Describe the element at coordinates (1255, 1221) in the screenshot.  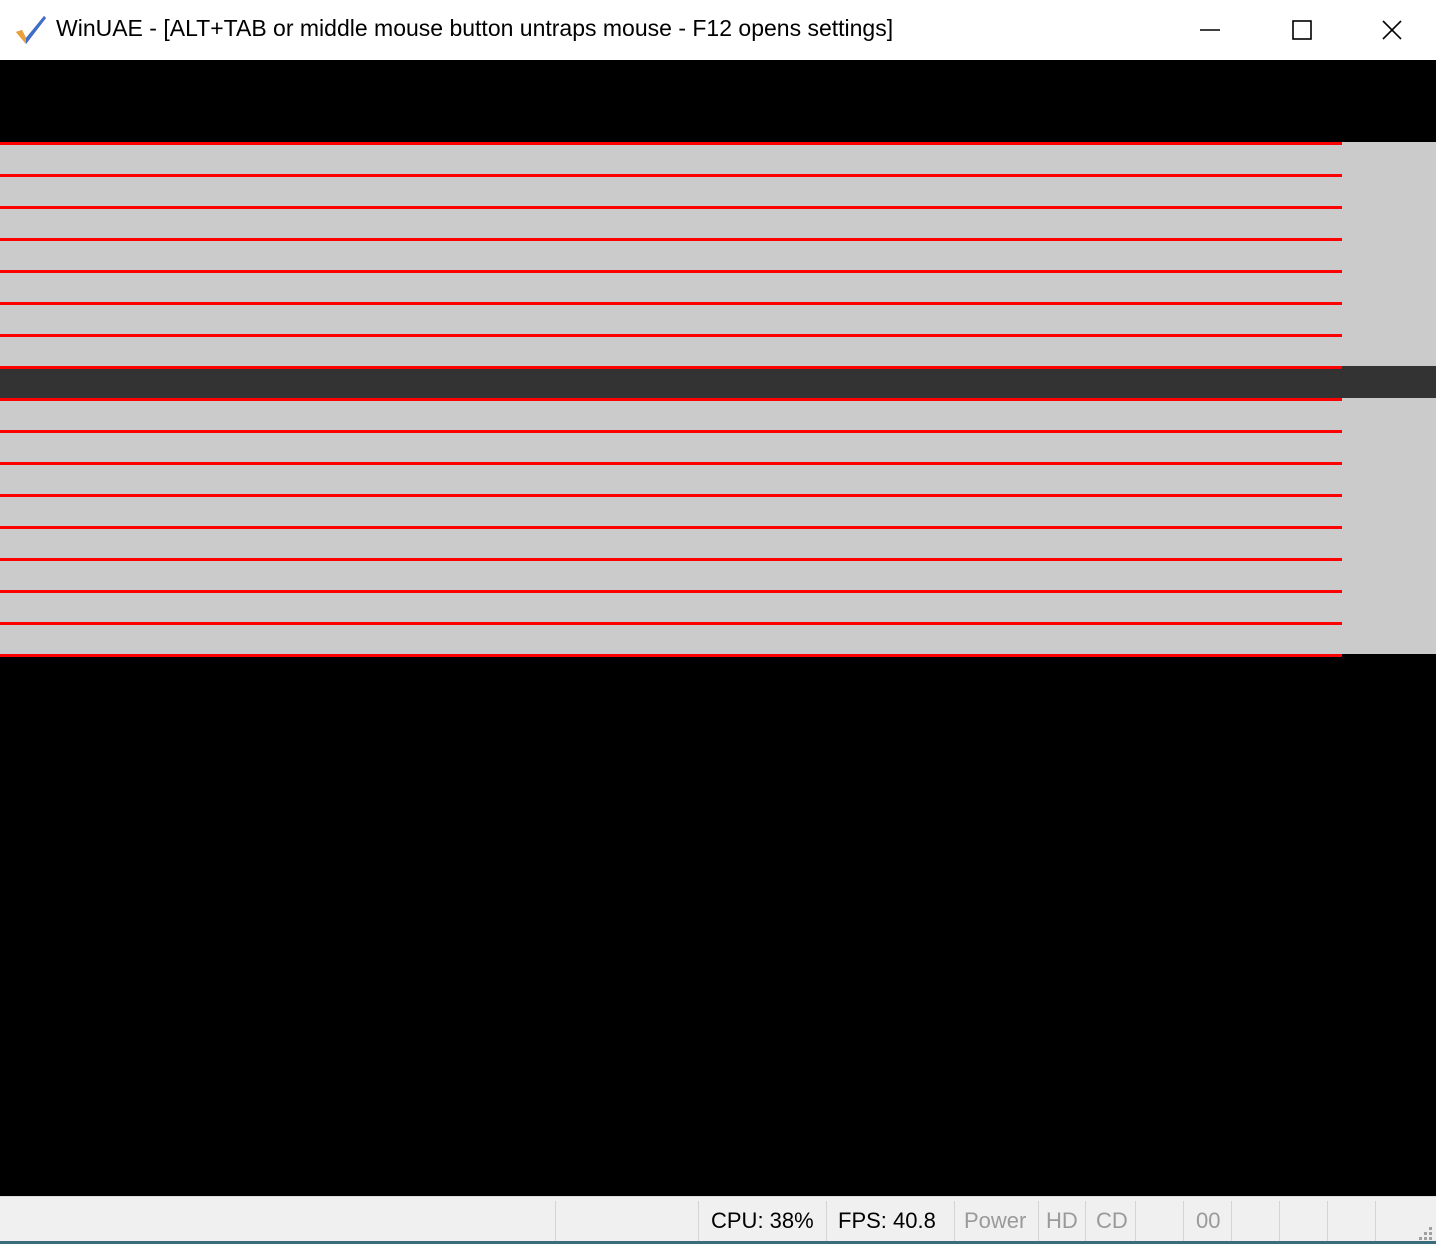
I see `status-drive-df1` at that location.